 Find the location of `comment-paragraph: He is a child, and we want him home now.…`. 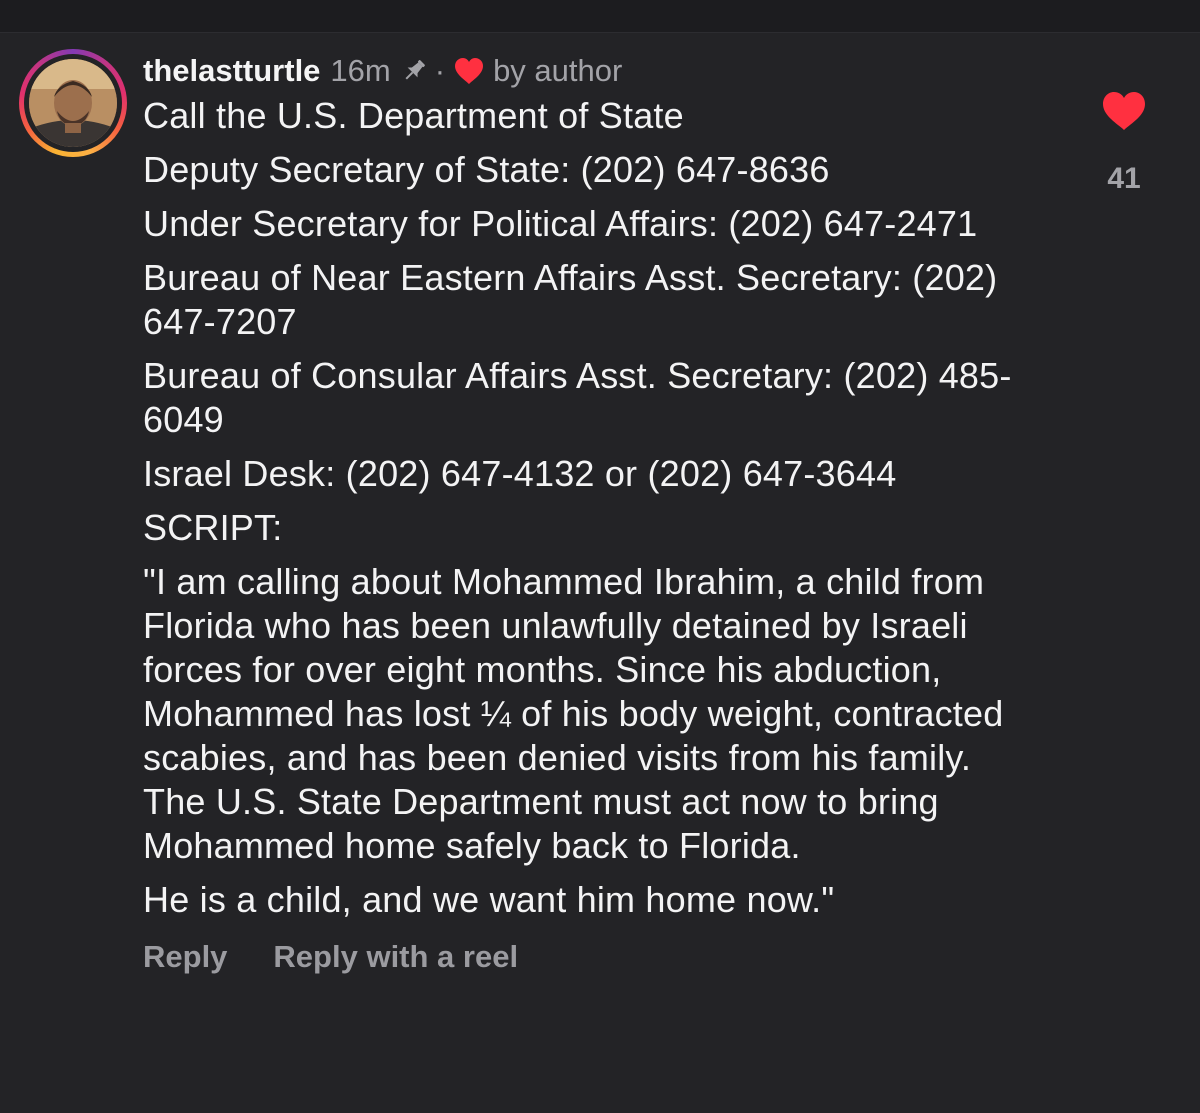

comment-paragraph: He is a child, and we want him home now.… is located at coordinates (489, 899).